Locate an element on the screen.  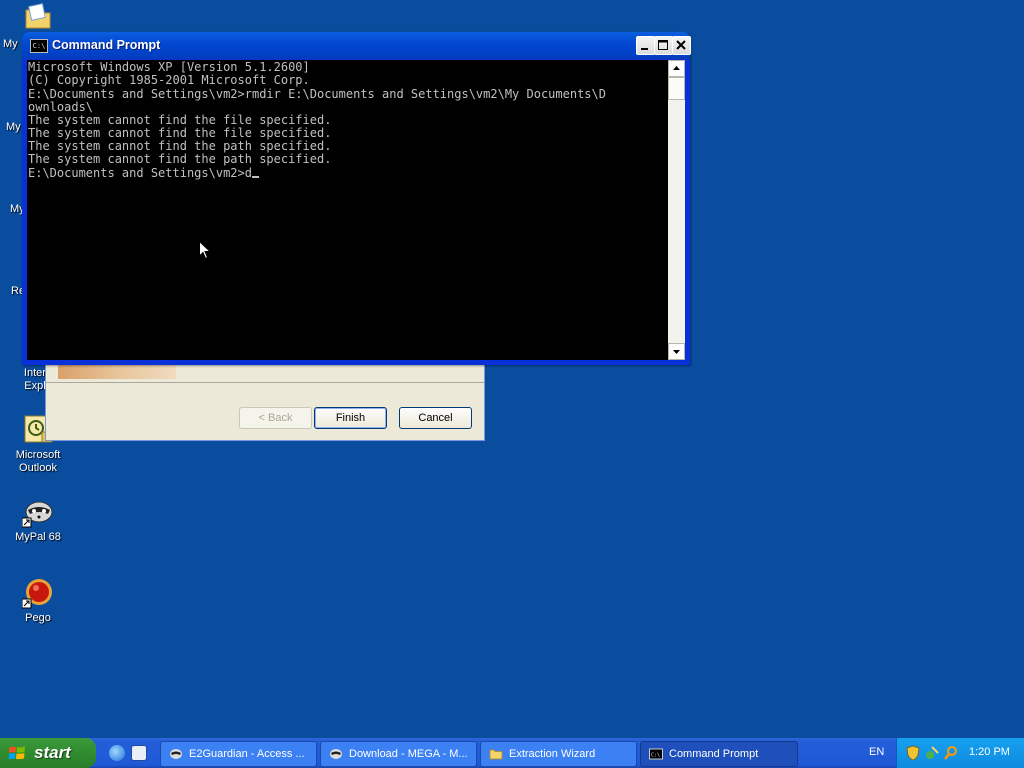
security-shield-icon is located at coordinates (913, 753).